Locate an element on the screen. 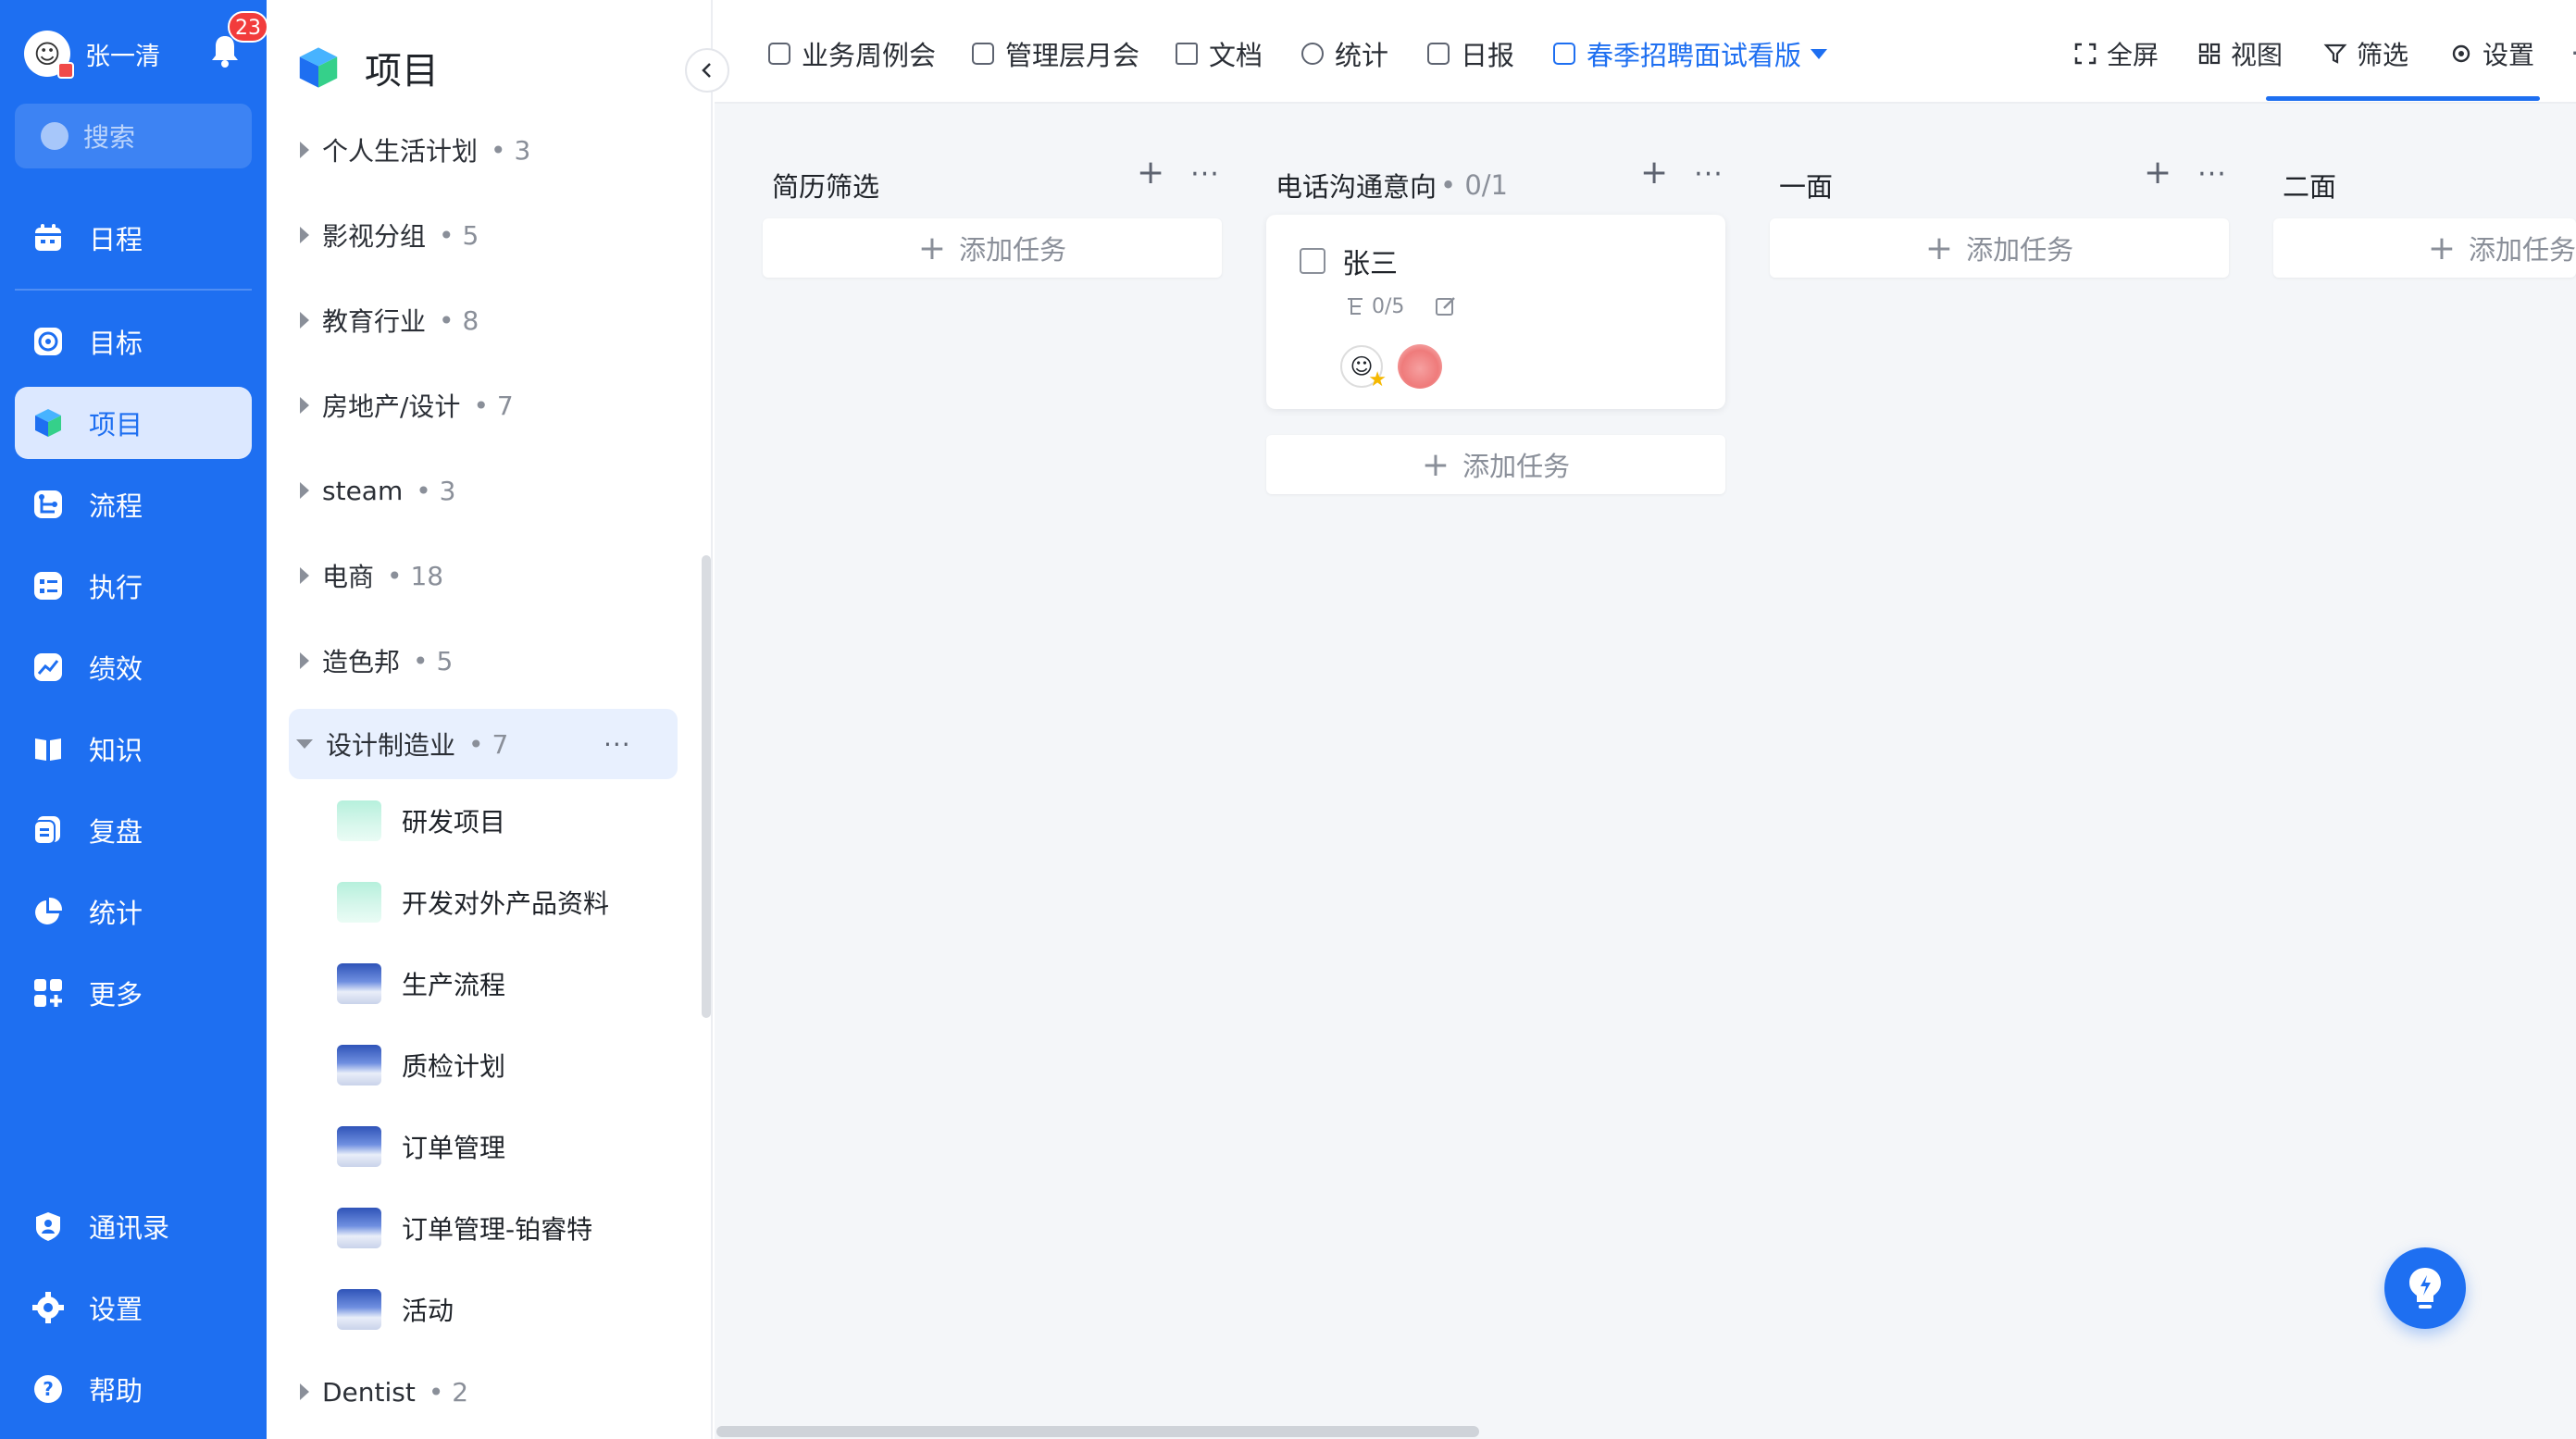 The height and width of the screenshot is (1439, 2576). edit-icon is located at coordinates (1446, 306).